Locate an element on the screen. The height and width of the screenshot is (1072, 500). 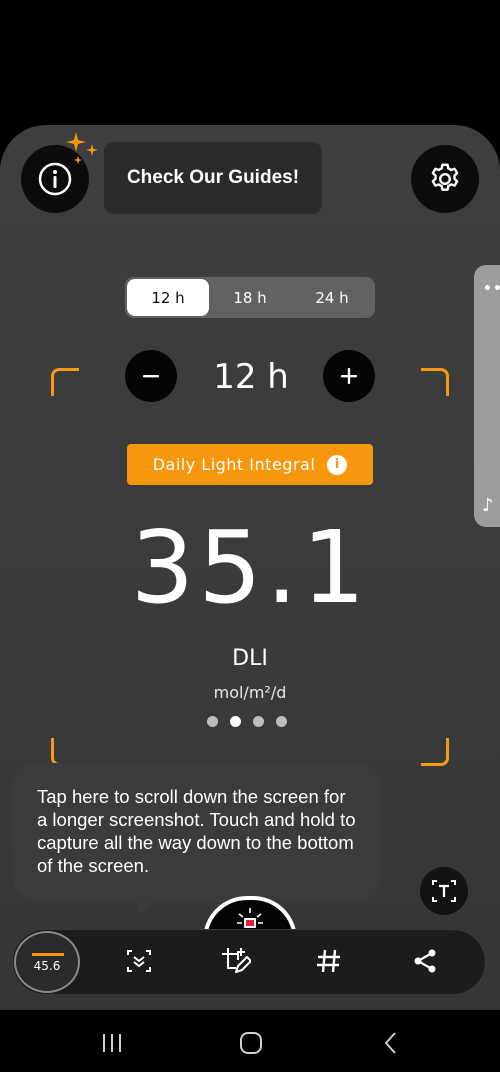
frame-corner-top-right is located at coordinates (435, 382).